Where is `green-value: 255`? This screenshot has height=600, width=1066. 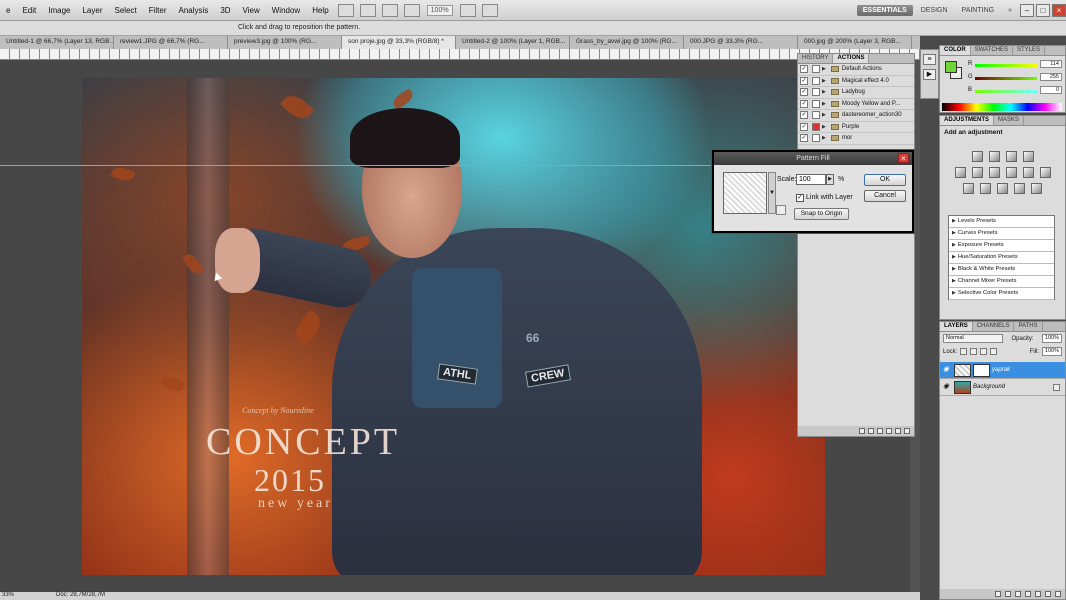 green-value: 255 is located at coordinates (1051, 77).